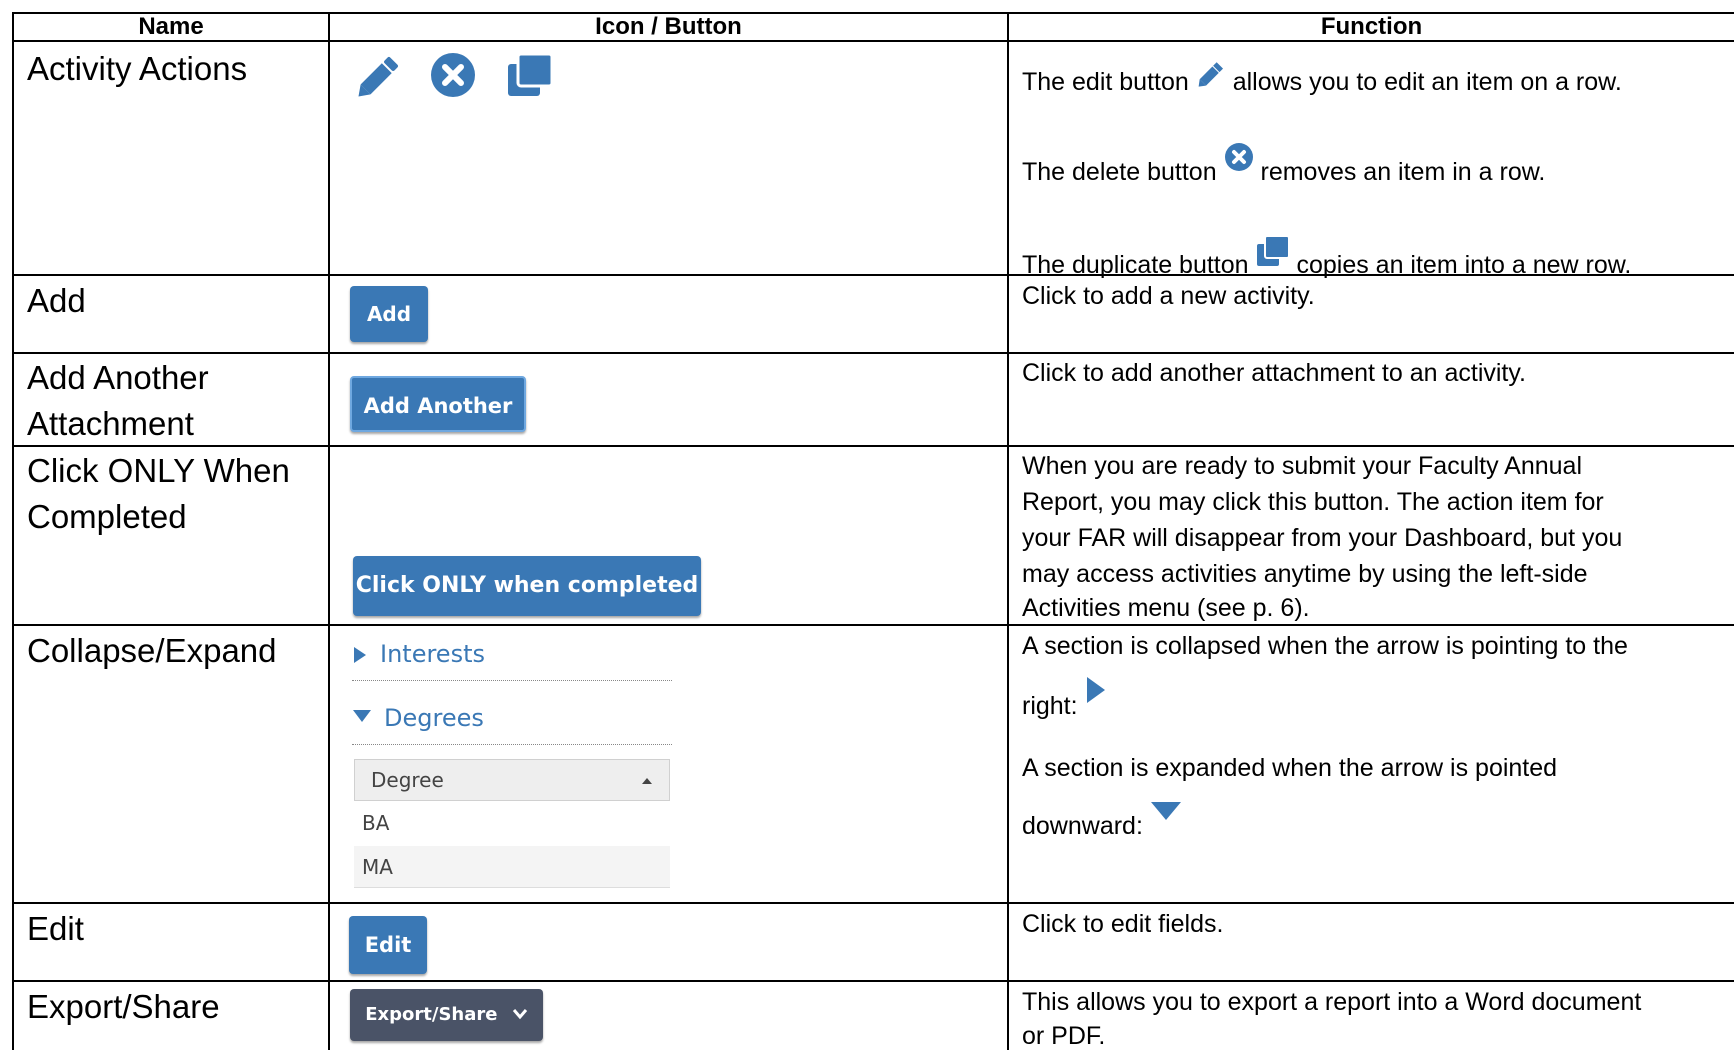 The height and width of the screenshot is (1054, 1734). Describe the element at coordinates (110, 423) in the screenshot. I see `row-name-add-another-line2: Attachment` at that location.